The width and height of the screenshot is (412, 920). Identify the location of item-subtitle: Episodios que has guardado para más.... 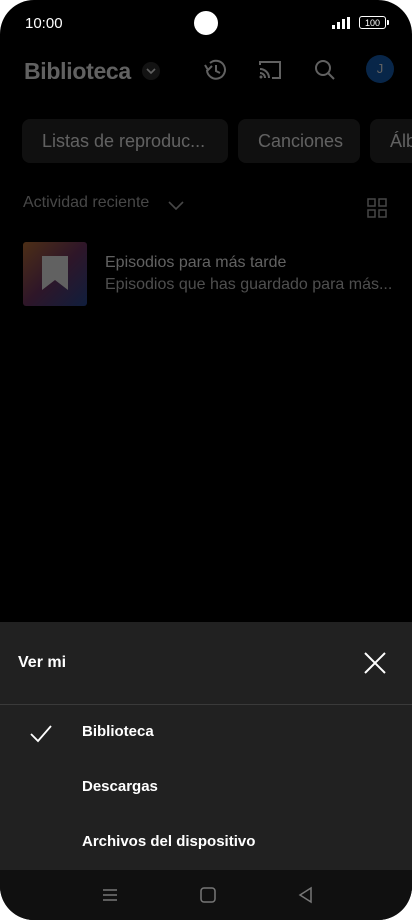
(249, 284).